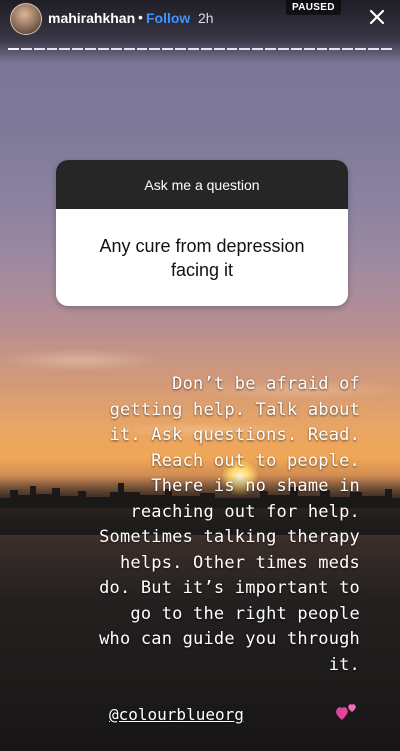 This screenshot has width=400, height=751. Describe the element at coordinates (26, 19) in the screenshot. I see `avatar` at that location.